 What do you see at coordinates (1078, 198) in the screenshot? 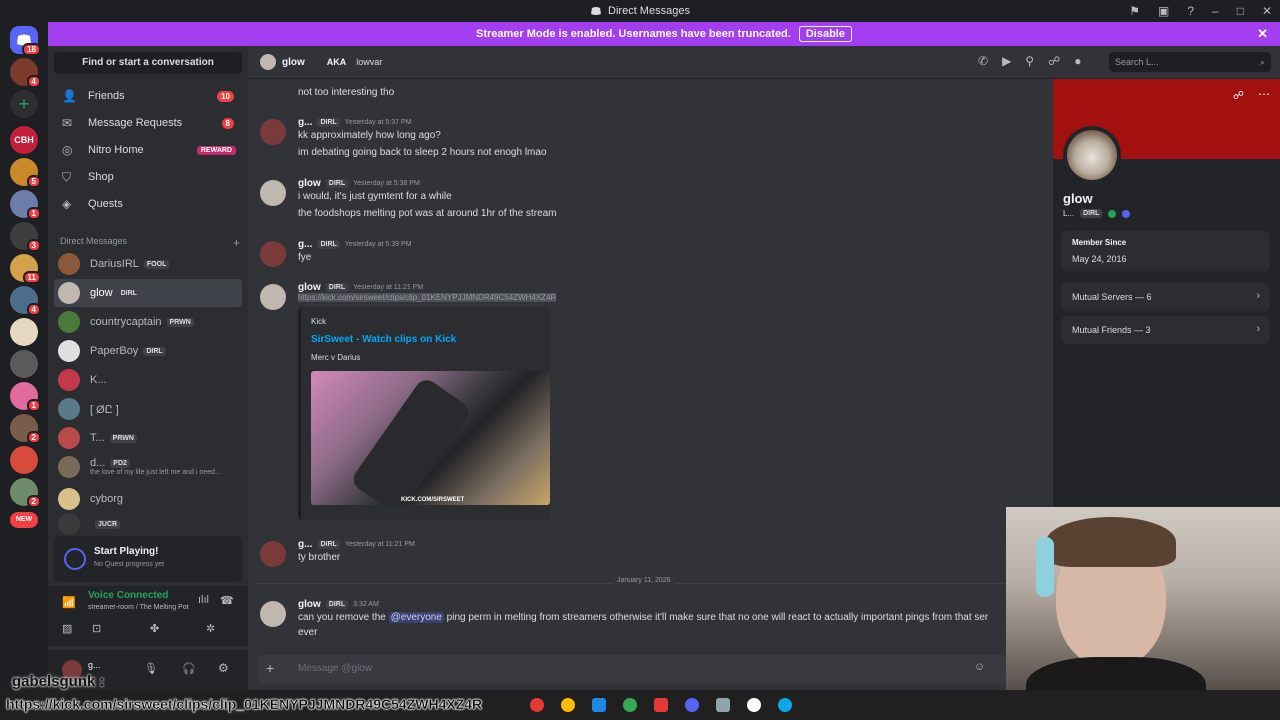
I see `profile-name: glow` at bounding box center [1078, 198].